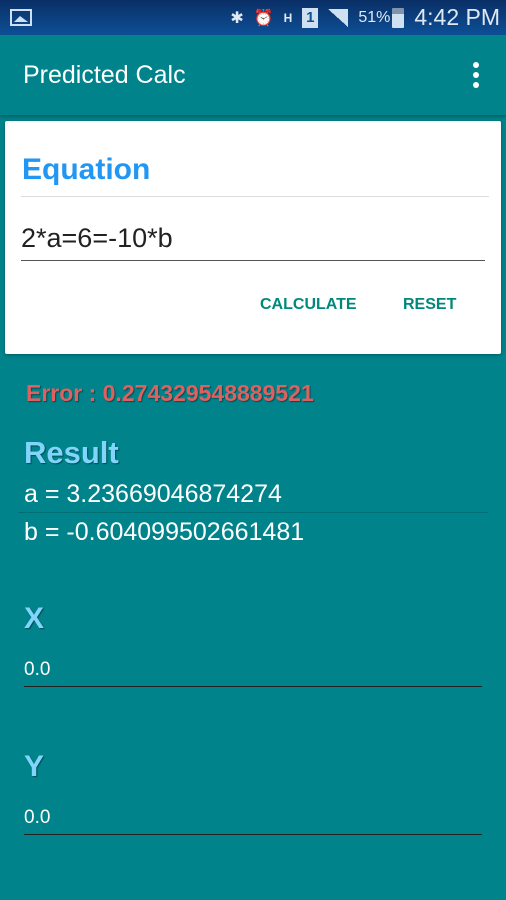  I want to click on bluetooth-icon: ✱, so click(237, 18).